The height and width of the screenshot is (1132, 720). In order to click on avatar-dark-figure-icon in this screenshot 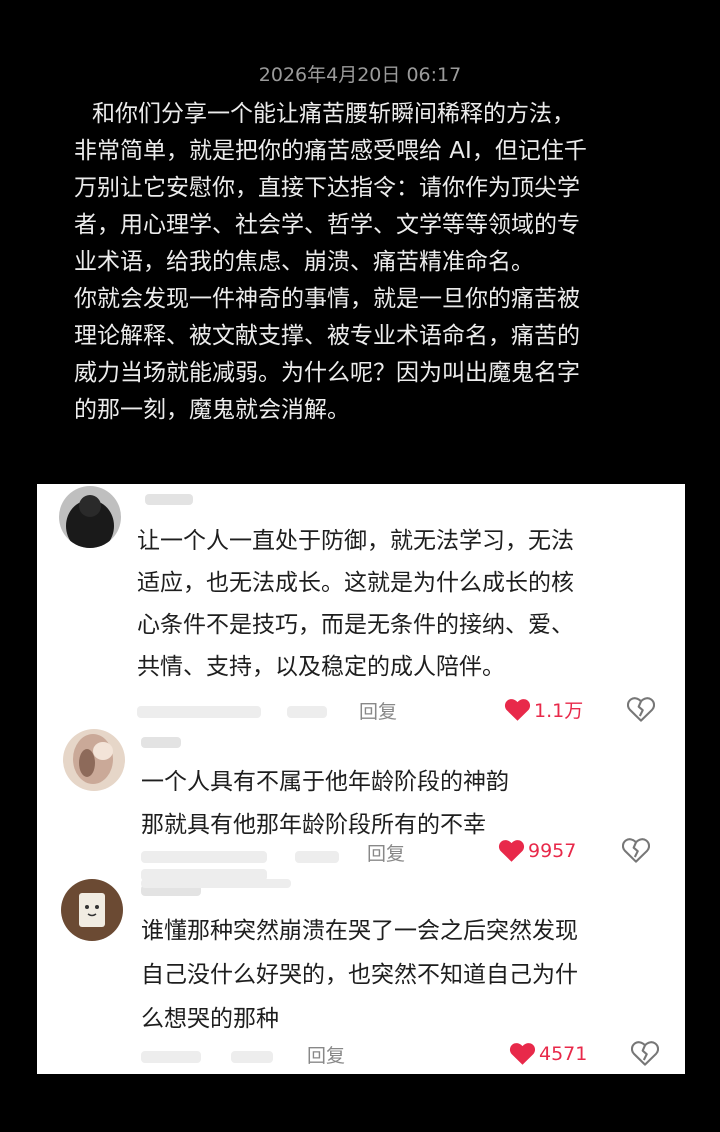, I will do `click(90, 517)`.